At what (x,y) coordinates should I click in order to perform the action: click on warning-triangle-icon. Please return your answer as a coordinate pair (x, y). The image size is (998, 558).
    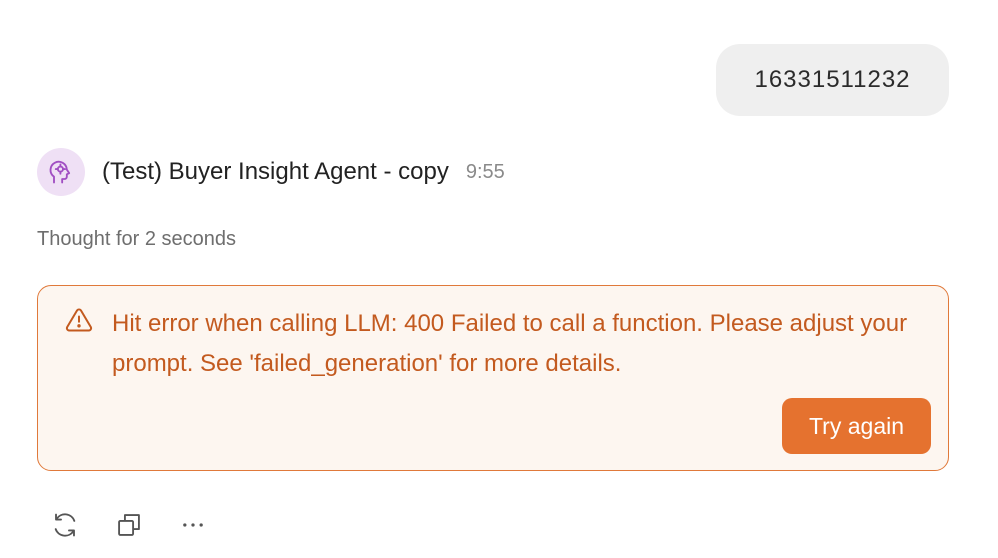
    Looking at the image, I should click on (79, 320).